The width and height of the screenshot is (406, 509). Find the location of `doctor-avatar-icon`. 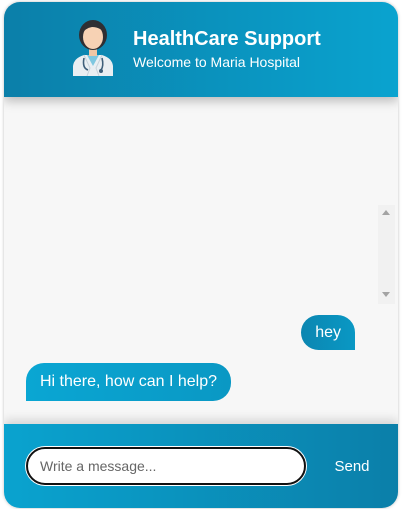

doctor-avatar-icon is located at coordinates (93, 48).